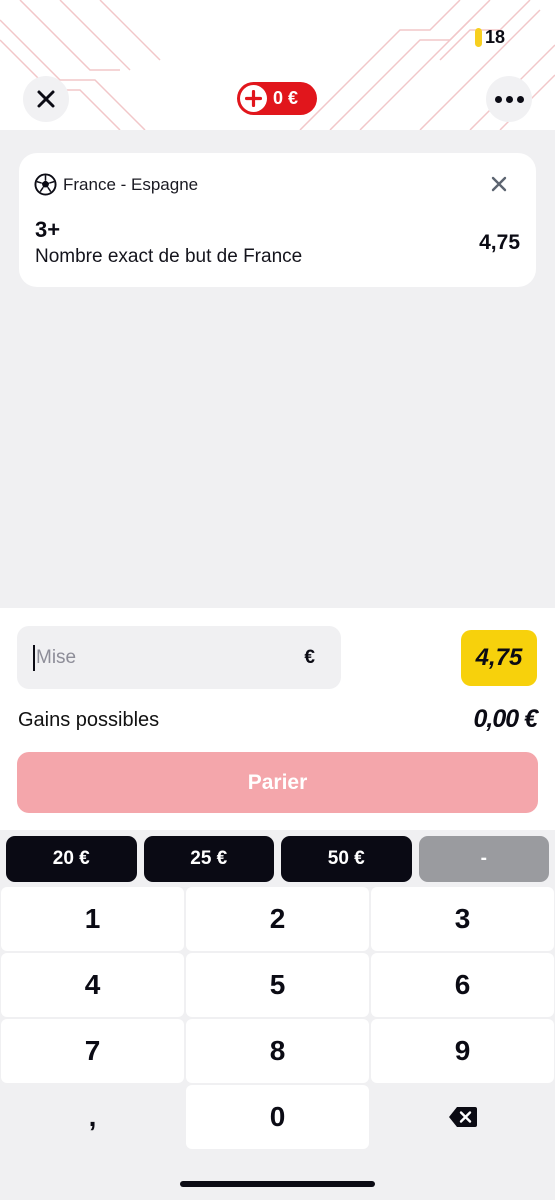 This screenshot has height=1200, width=555. What do you see at coordinates (208, 859) in the screenshot?
I see `quick-stake-25: 25 €` at bounding box center [208, 859].